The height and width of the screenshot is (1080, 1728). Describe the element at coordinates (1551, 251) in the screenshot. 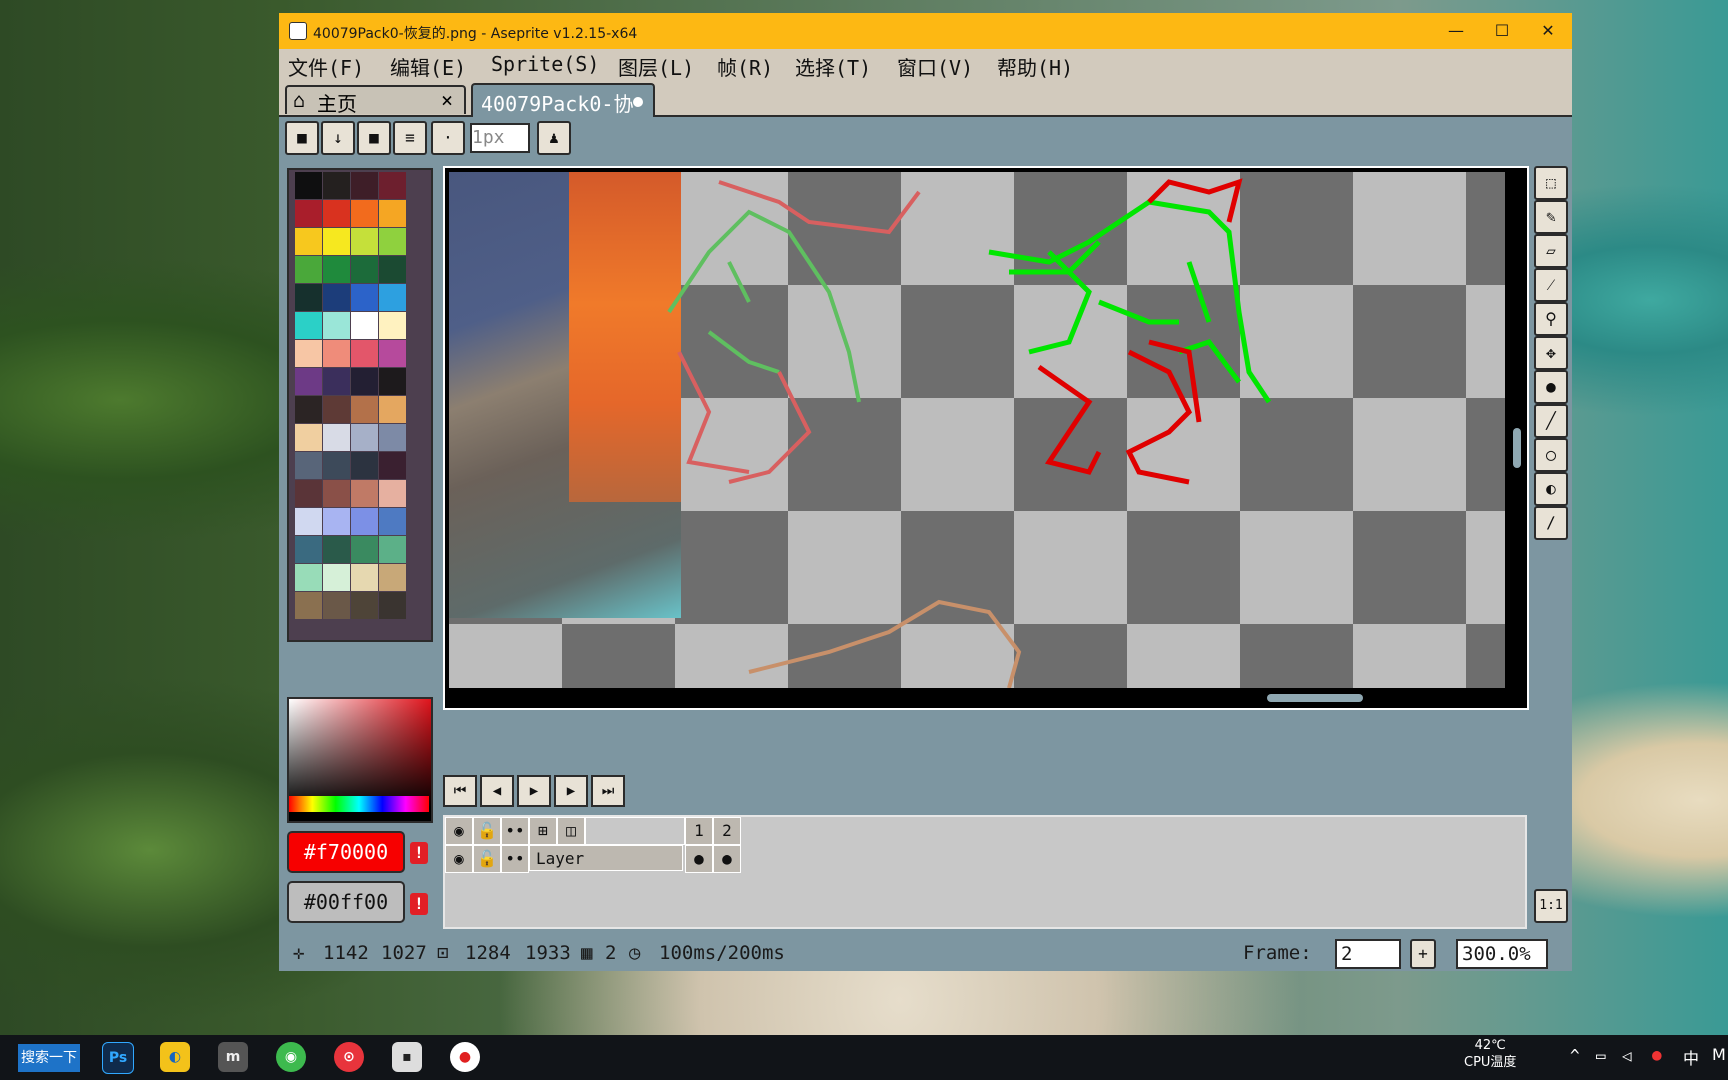

I see `eraser-tool-icon: ▱` at that location.